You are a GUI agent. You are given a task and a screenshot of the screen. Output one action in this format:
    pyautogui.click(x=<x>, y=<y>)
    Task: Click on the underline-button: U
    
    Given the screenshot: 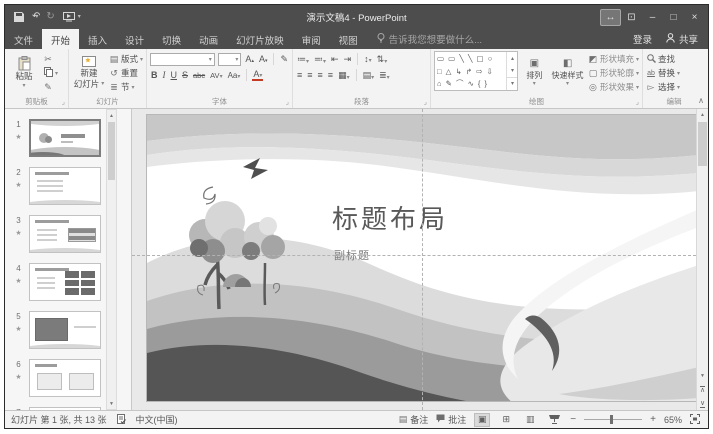 What is the action you would take?
    pyautogui.click(x=174, y=75)
    